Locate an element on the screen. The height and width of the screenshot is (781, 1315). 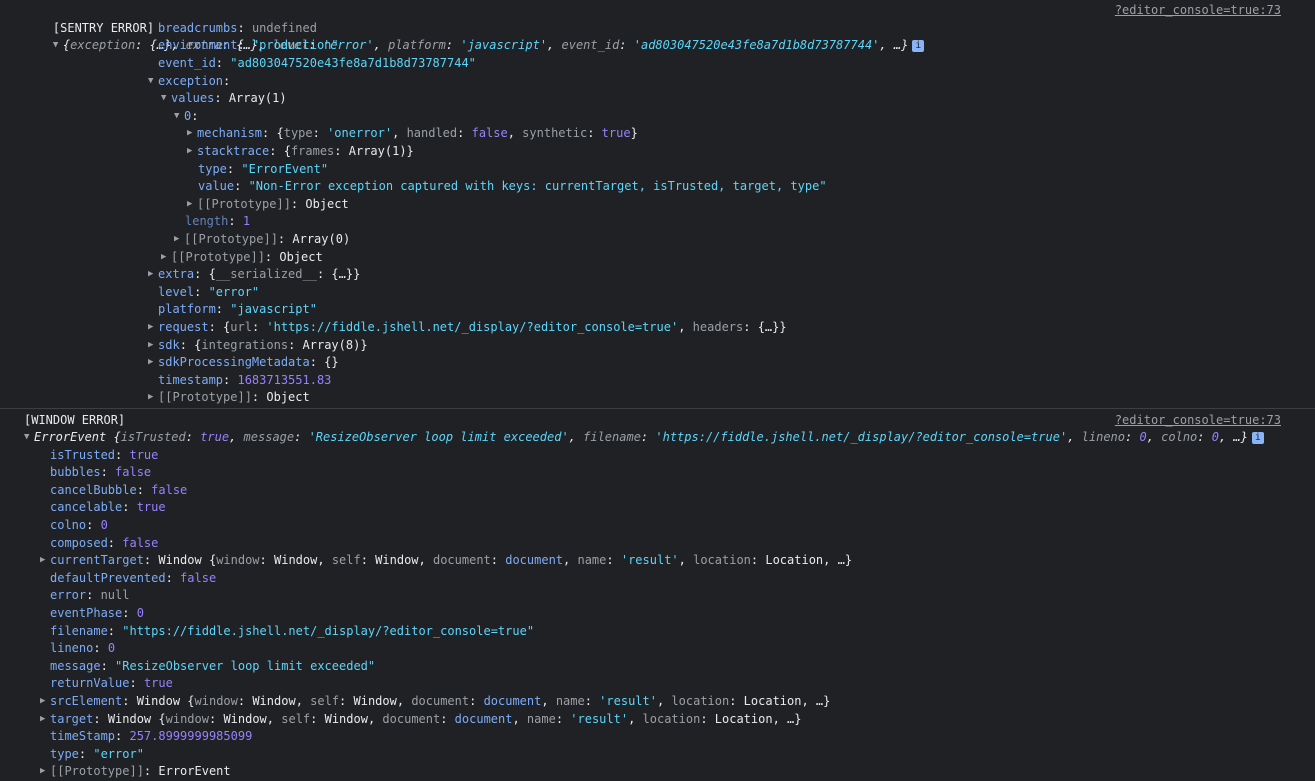
prop-length: length: 1 is located at coordinates (218, 221).